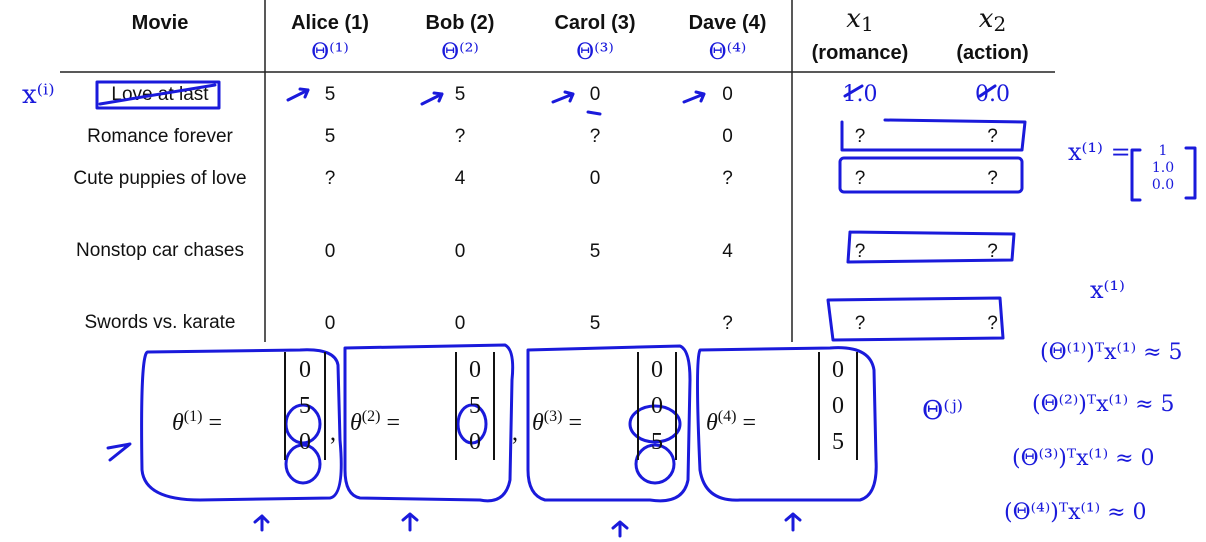 This screenshot has width=1206, height=542. What do you see at coordinates (1163, 168) in the screenshot?
I see `annotation-x1-vec: 1 1.0 0.0` at bounding box center [1163, 168].